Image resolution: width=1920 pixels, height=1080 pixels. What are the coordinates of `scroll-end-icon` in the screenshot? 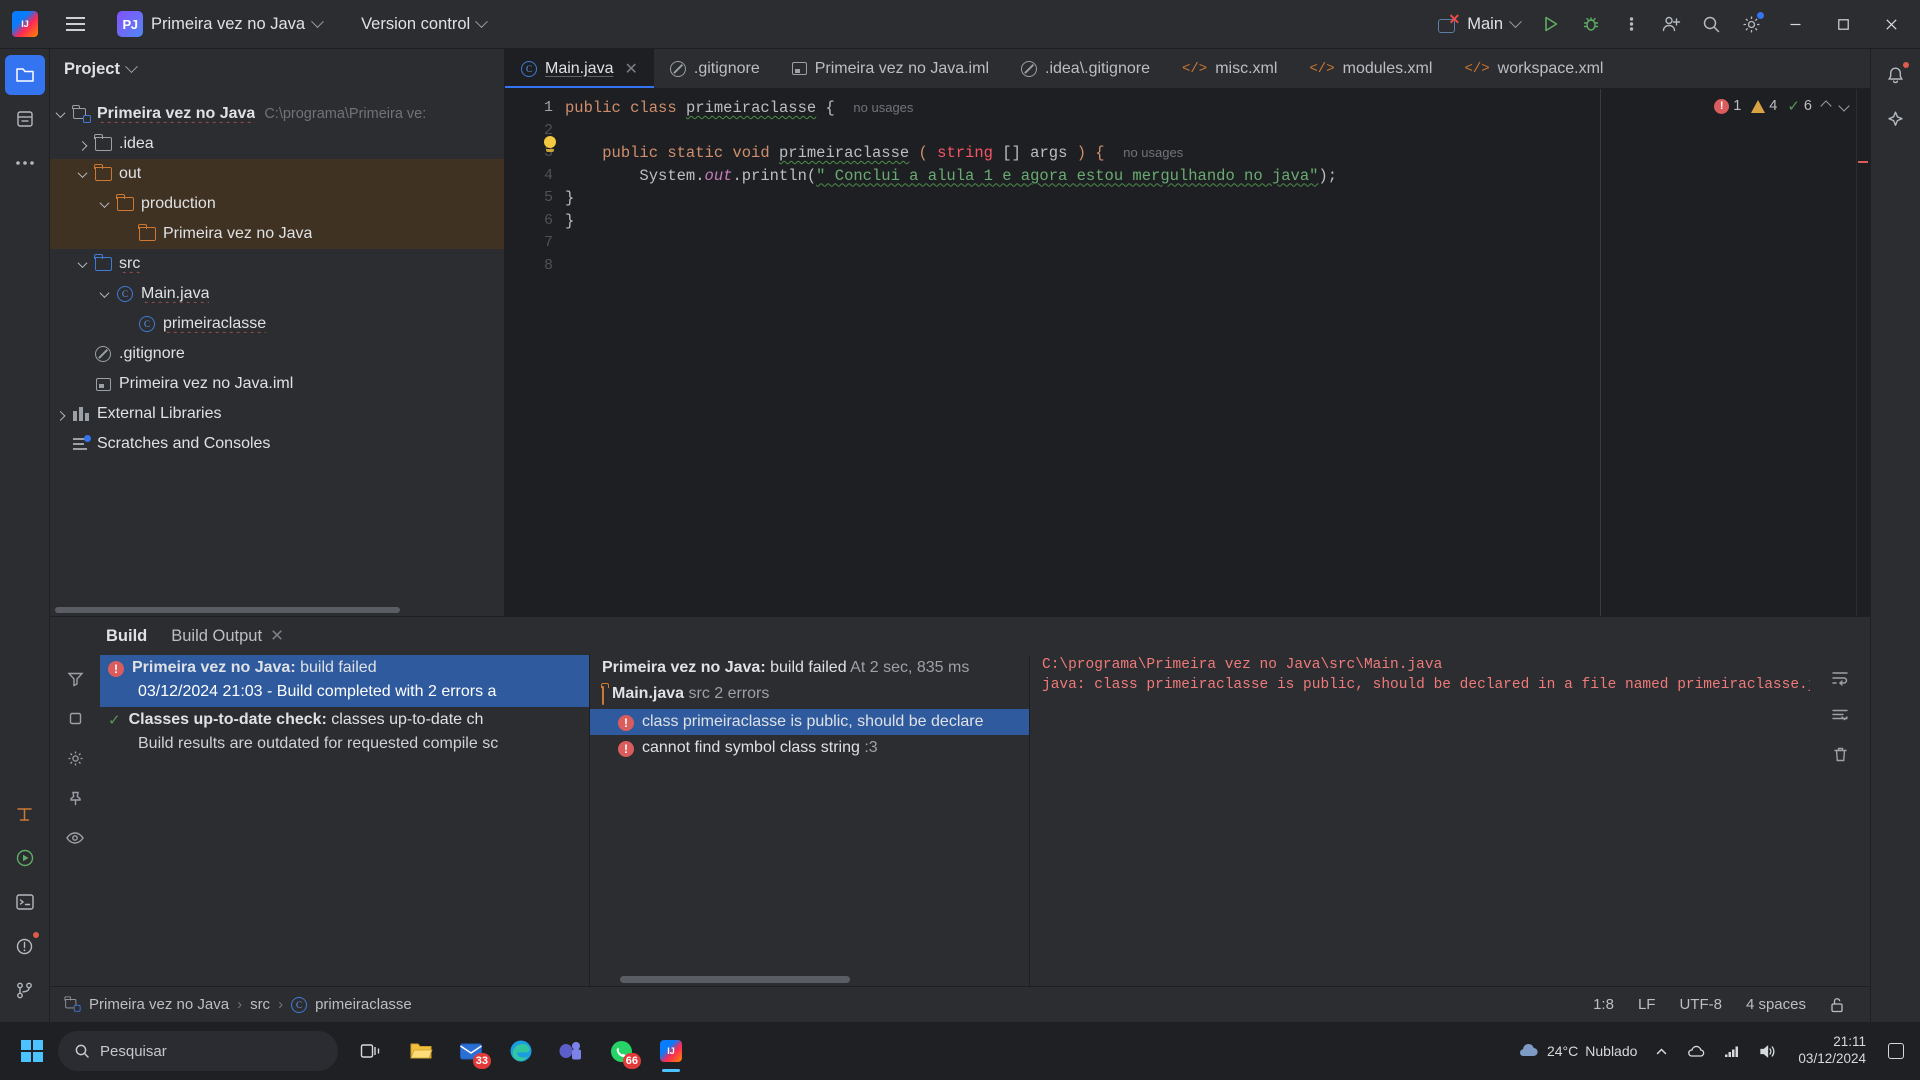 It's located at (1840, 716).